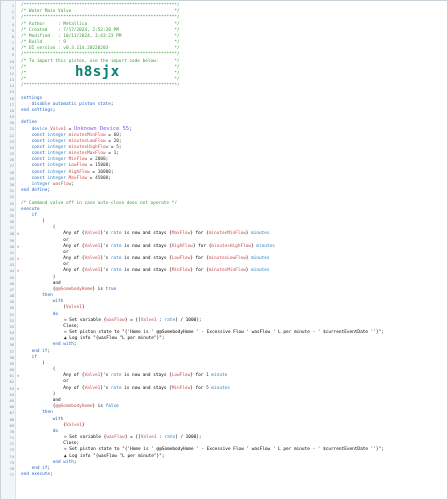 The height and width of the screenshot is (500, 448). I want to click on line-number: 77, so click(11, 475).